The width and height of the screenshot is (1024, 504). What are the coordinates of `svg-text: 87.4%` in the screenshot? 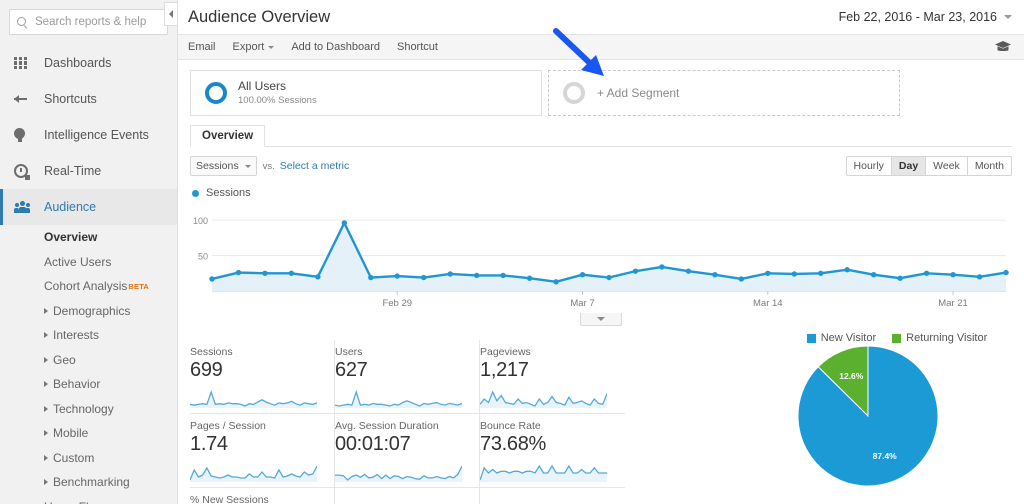 It's located at (885, 456).